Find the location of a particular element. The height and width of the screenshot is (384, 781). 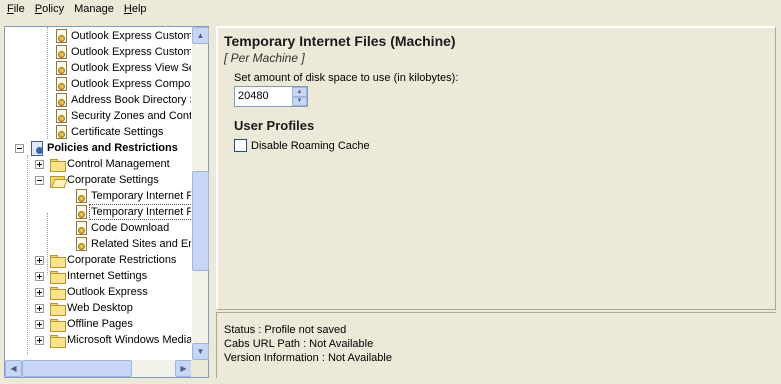

tree-item: Corporate Restrictions is located at coordinates (106, 260).